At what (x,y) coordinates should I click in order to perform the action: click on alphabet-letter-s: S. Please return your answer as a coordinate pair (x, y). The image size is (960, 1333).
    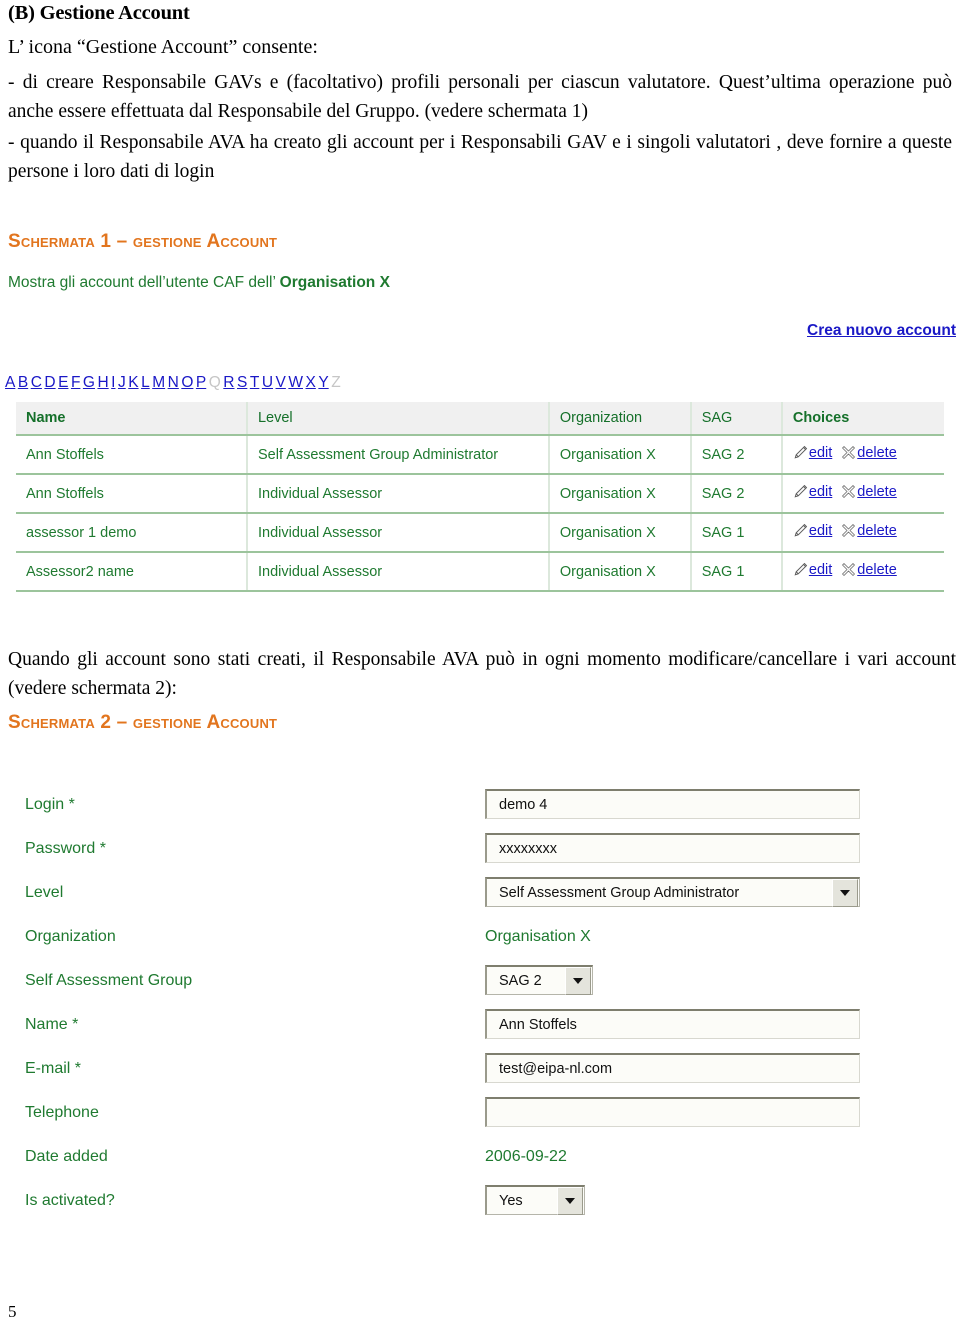
    Looking at the image, I should click on (242, 382).